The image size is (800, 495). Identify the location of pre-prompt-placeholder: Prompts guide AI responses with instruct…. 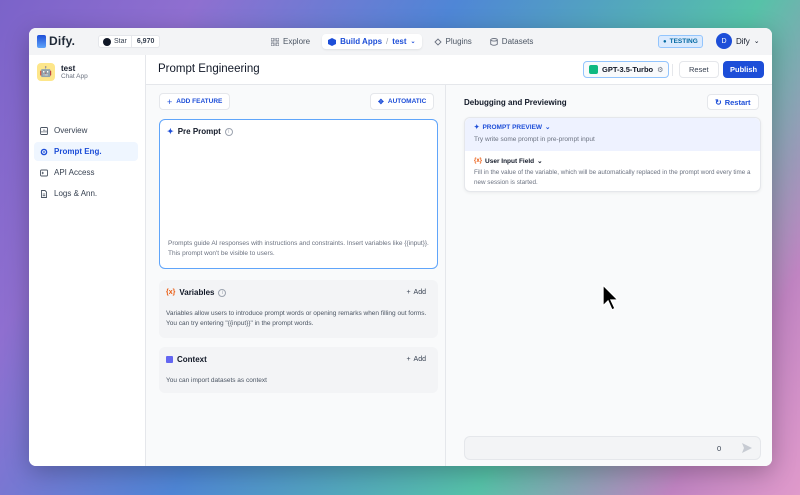
(298, 249).